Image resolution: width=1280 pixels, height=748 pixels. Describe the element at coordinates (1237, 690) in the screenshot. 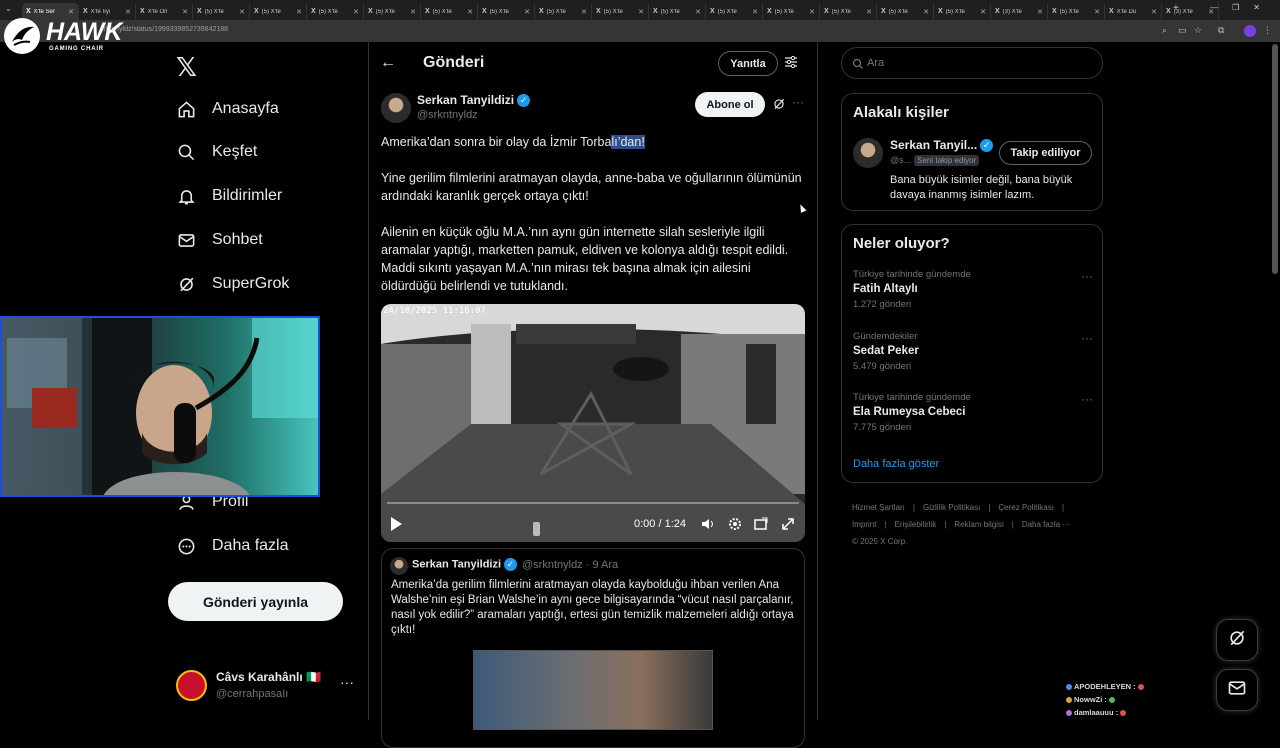

I see `messages-fab-button` at that location.